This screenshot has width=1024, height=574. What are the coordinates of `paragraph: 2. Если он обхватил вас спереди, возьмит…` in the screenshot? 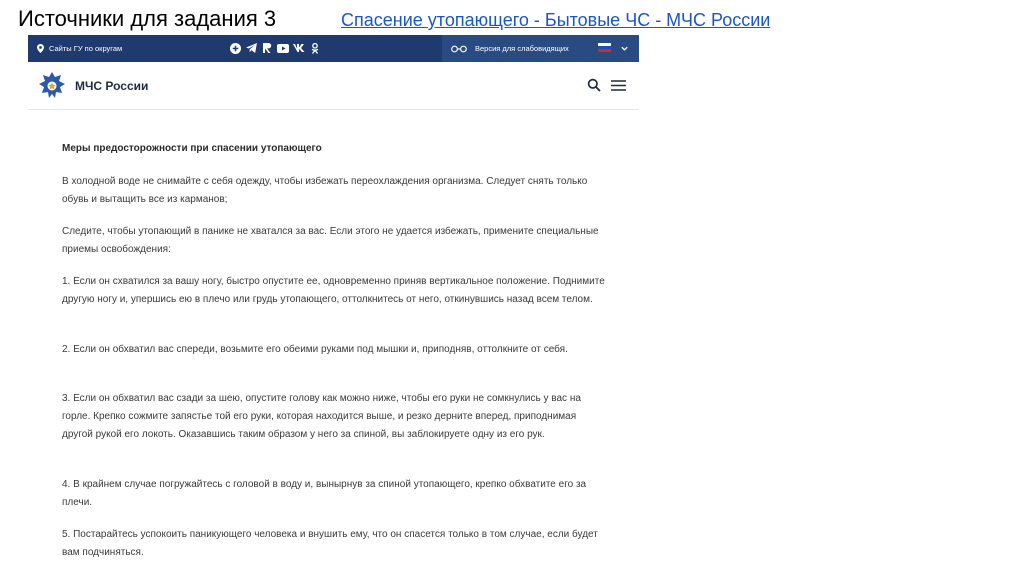 It's located at (315, 349).